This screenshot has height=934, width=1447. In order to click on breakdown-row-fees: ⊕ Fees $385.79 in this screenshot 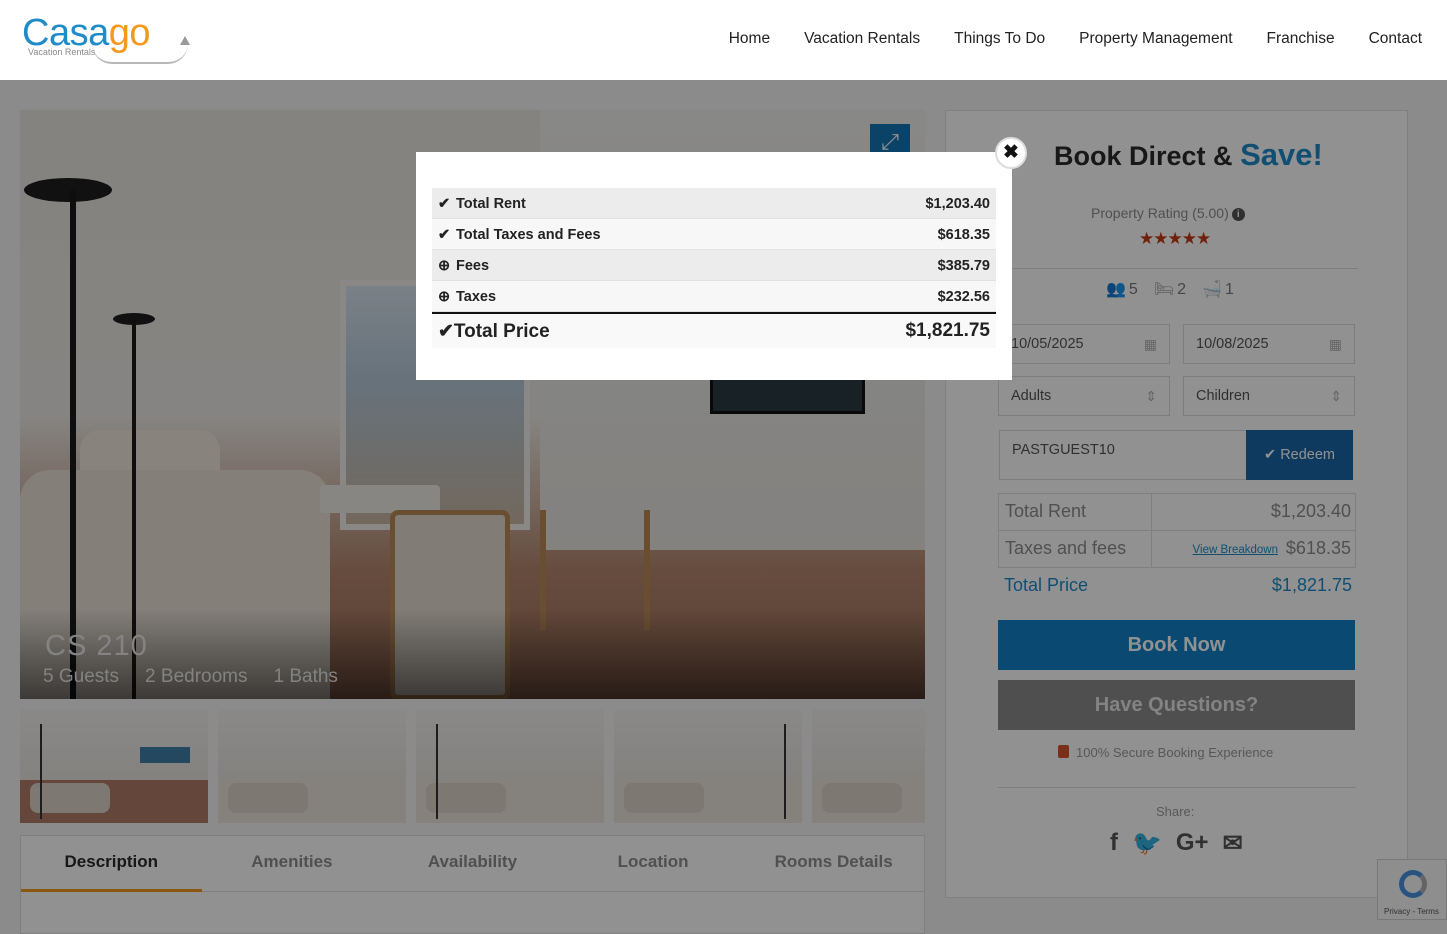, I will do `click(714, 265)`.